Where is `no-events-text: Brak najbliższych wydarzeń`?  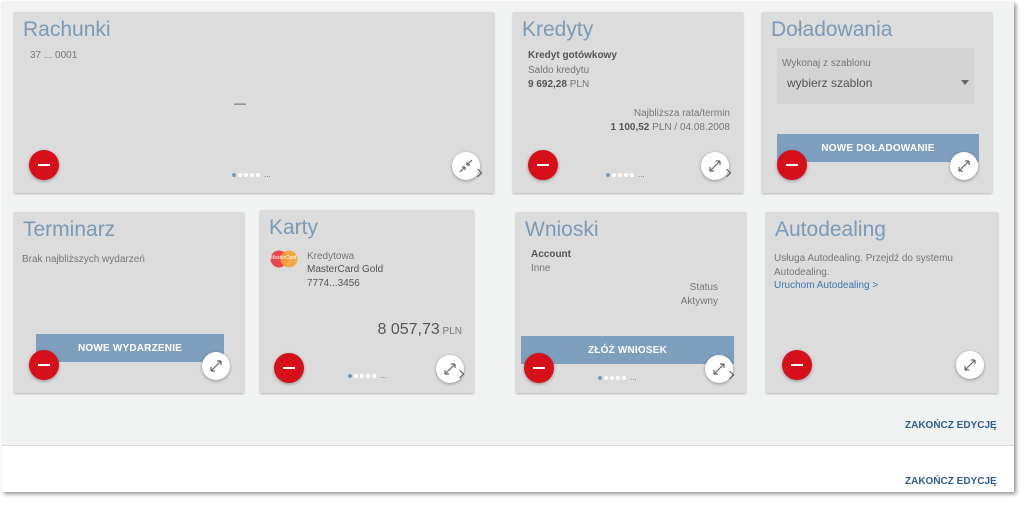 no-events-text: Brak najbliższych wydarzeń is located at coordinates (83, 259).